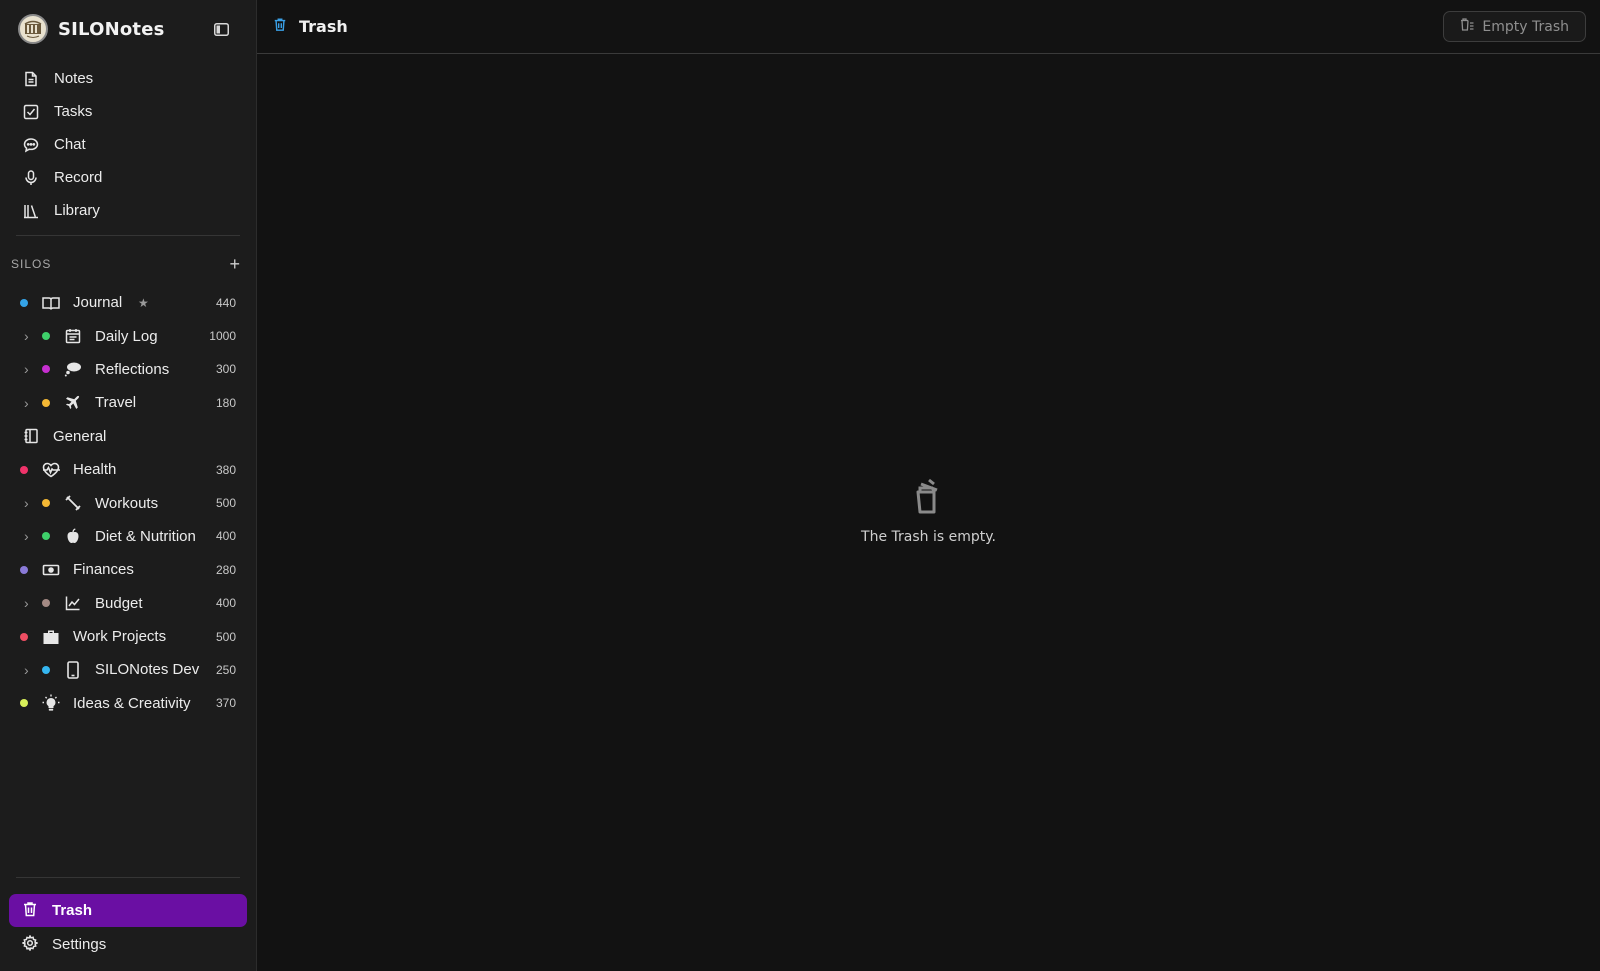 The image size is (1600, 971). I want to click on silo-label: Health, so click(95, 470).